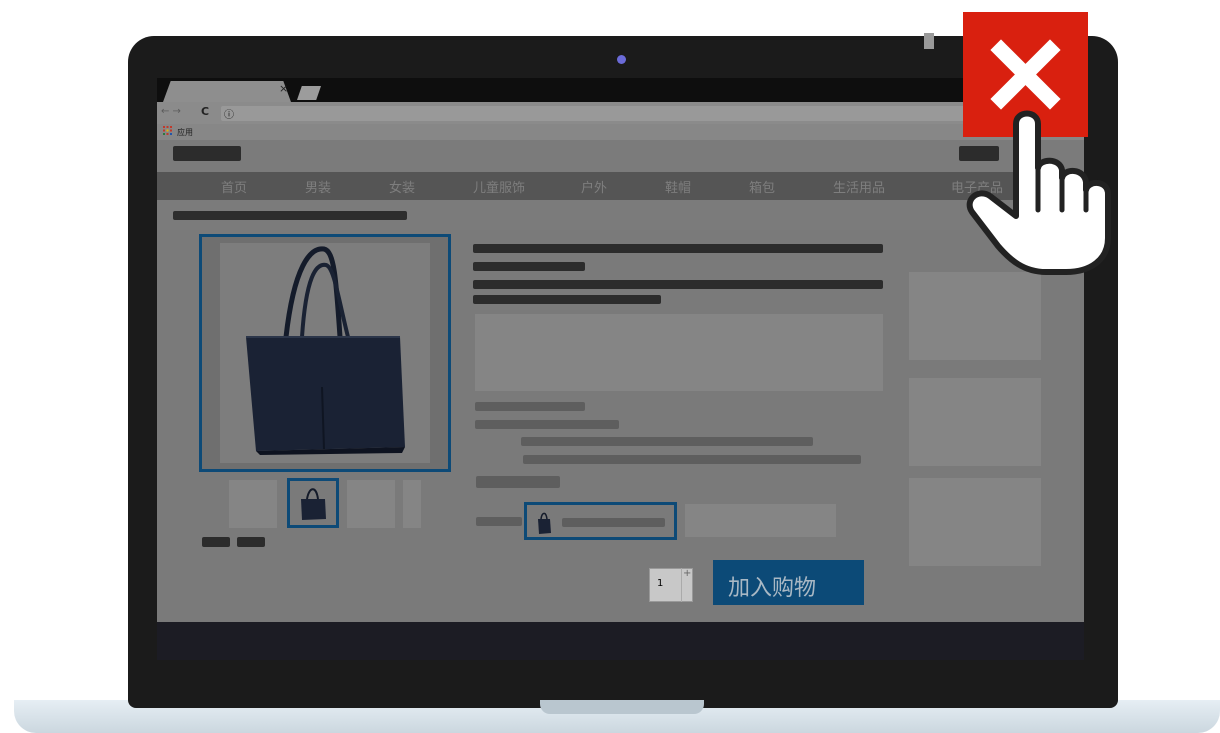 Image resolution: width=1220 pixels, height=733 pixels. What do you see at coordinates (207, 153) in the screenshot?
I see `site-logo` at bounding box center [207, 153].